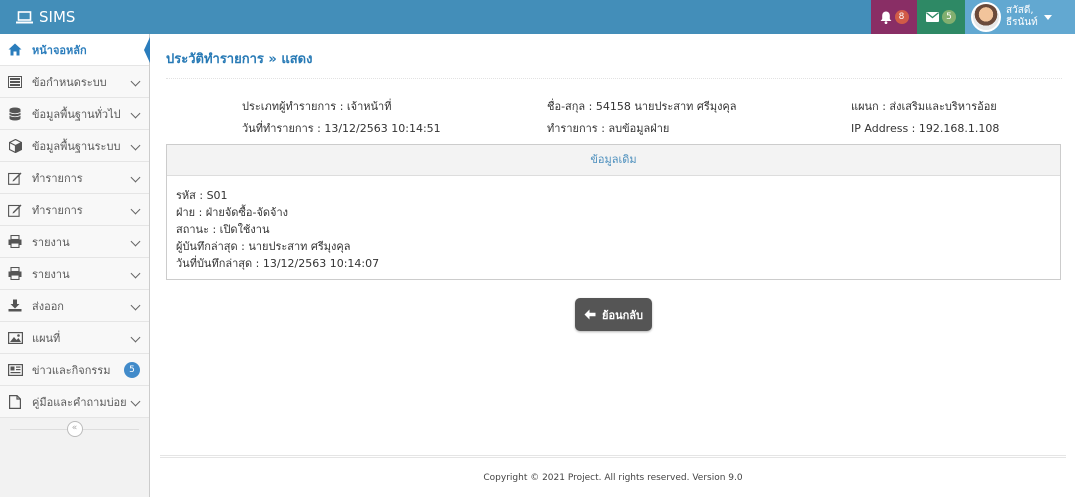  I want to click on cube-icon, so click(15, 146).